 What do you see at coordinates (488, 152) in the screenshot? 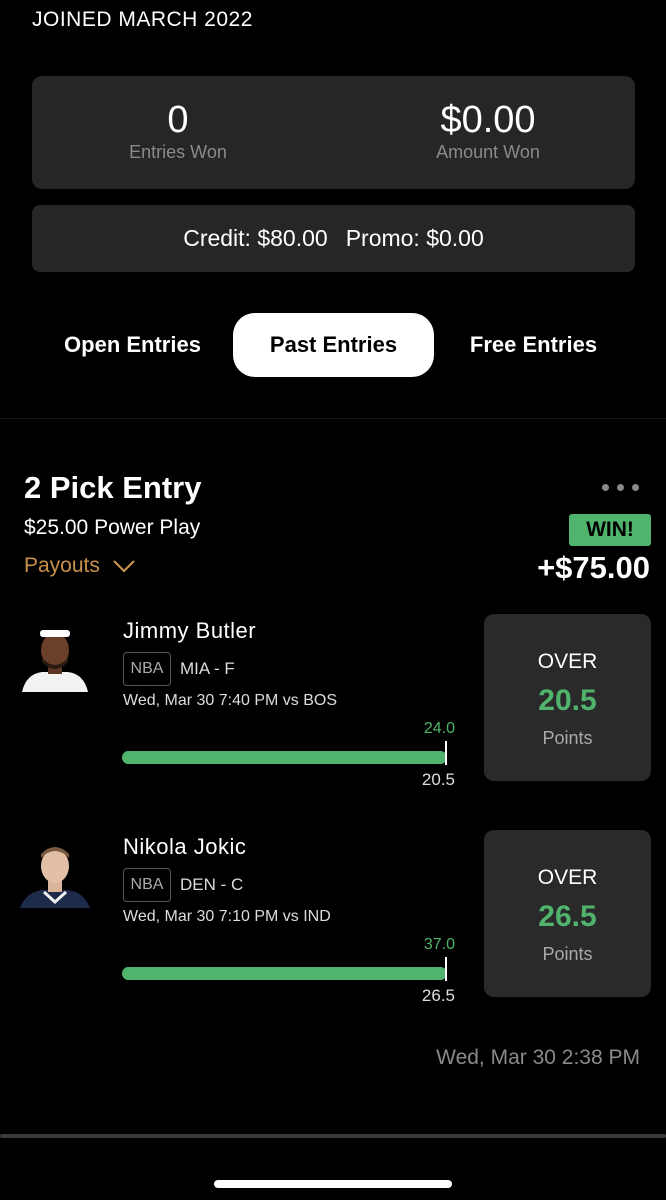
I see `amount-won-label: Amount Won` at bounding box center [488, 152].